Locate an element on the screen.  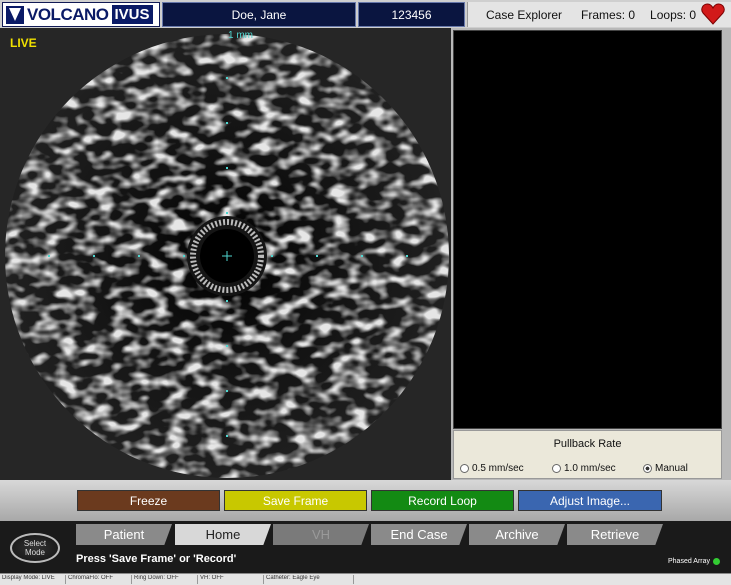
patient-name: Doe, Jane is located at coordinates (259, 14).